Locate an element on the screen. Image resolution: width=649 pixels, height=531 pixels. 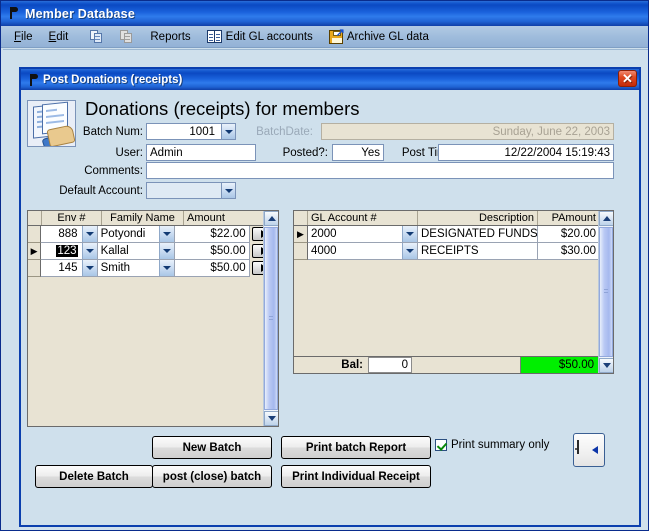
member-grid-header-amount: Amount is located at coordinates (224, 218).